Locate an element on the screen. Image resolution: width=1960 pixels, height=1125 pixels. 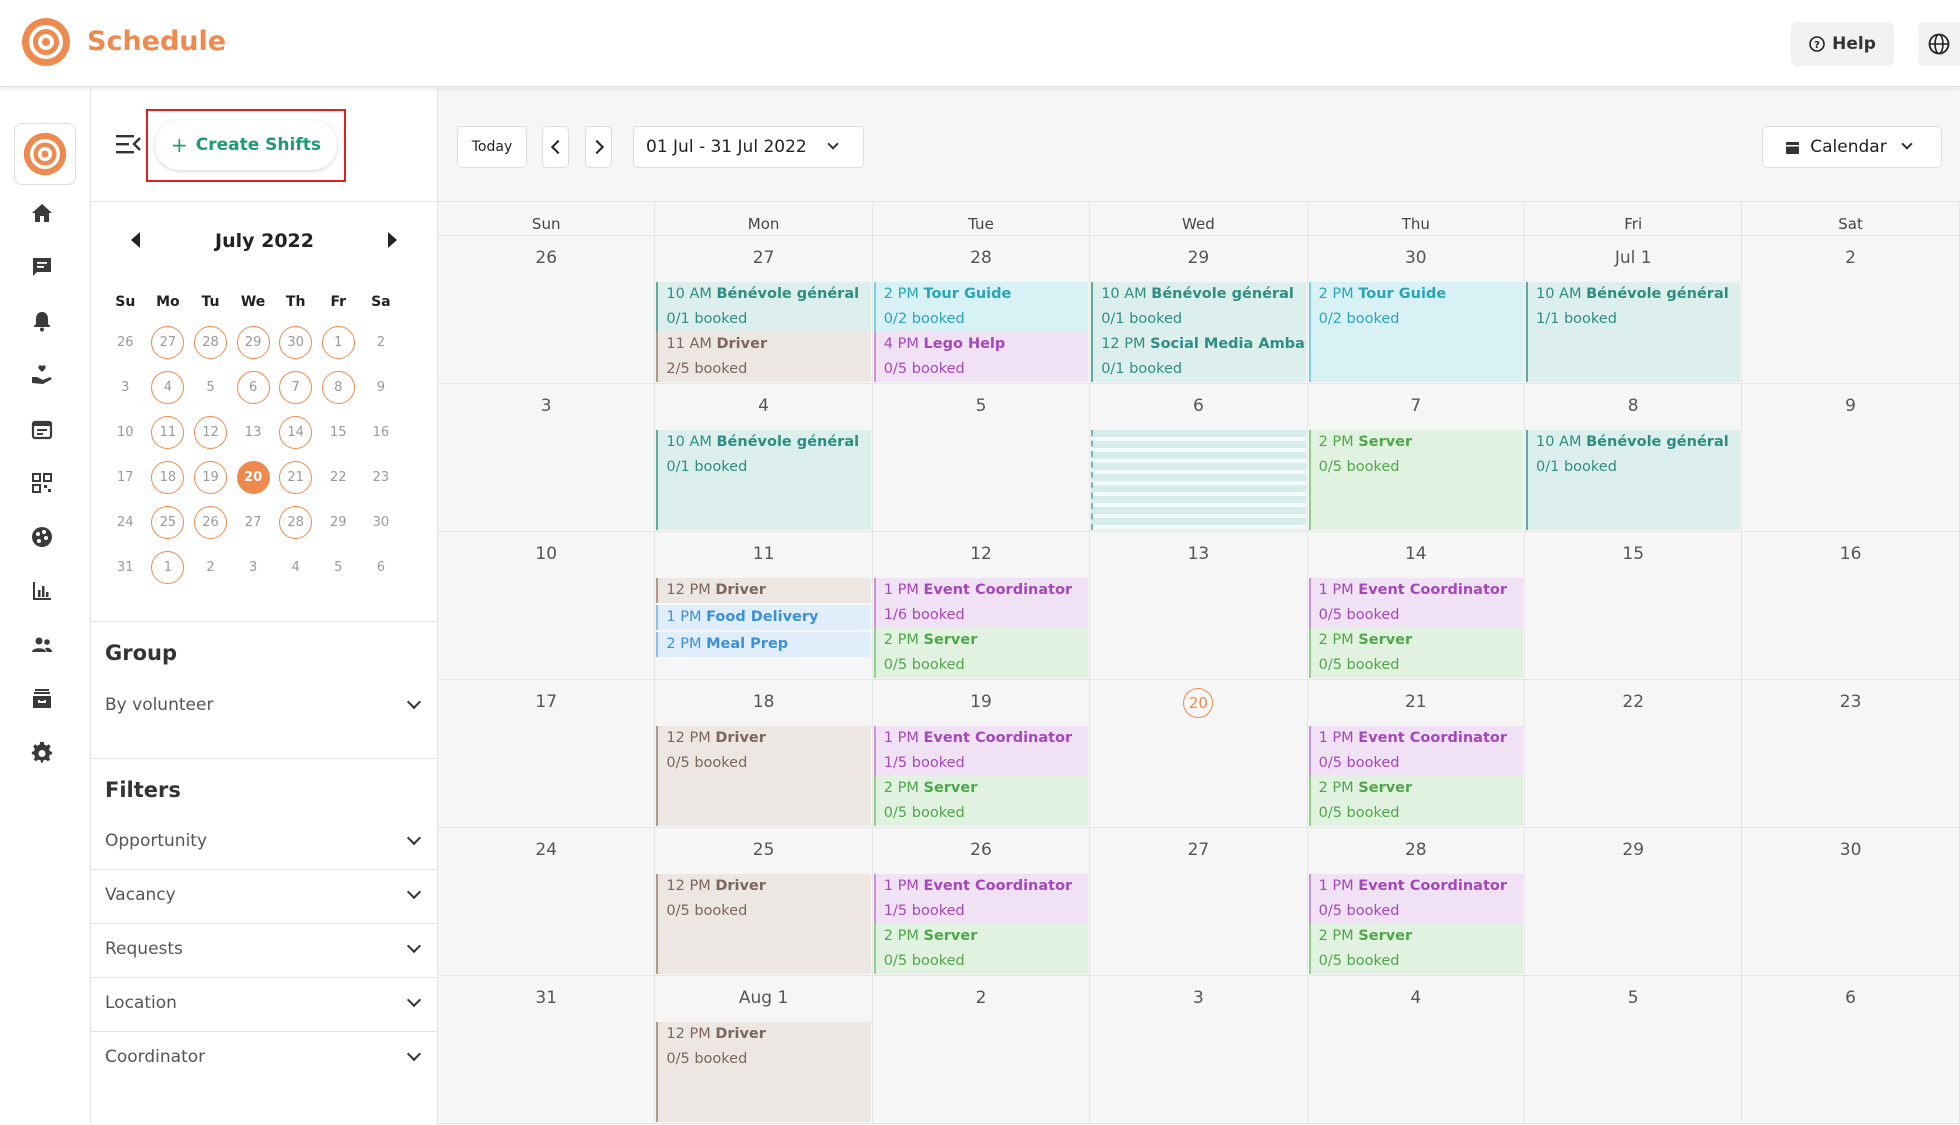
filter-coordinator: Coordinator is located at coordinates (266, 1057).